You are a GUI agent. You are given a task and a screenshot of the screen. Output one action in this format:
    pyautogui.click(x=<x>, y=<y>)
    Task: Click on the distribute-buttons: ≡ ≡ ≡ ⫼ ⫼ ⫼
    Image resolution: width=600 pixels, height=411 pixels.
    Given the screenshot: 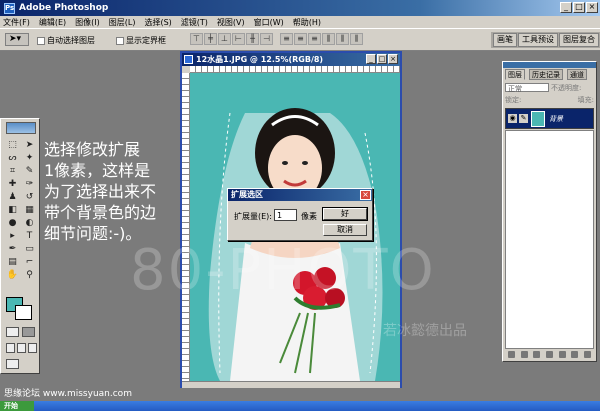 What is the action you would take?
    pyautogui.click(x=321, y=39)
    